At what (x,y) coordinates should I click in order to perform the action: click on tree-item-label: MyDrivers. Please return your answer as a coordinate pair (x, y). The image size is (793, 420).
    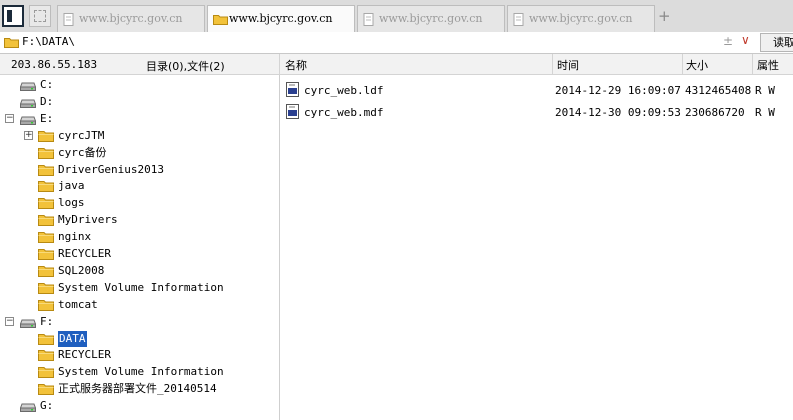
    Looking at the image, I should click on (88, 220).